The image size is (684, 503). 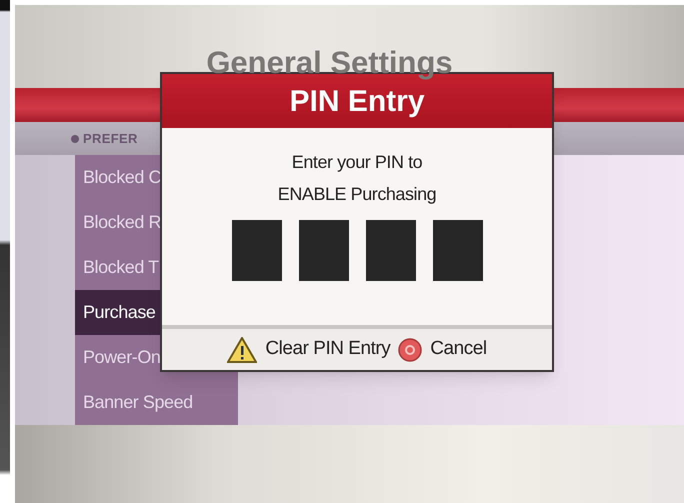 I want to click on menu-item: Blocked T, so click(x=121, y=267).